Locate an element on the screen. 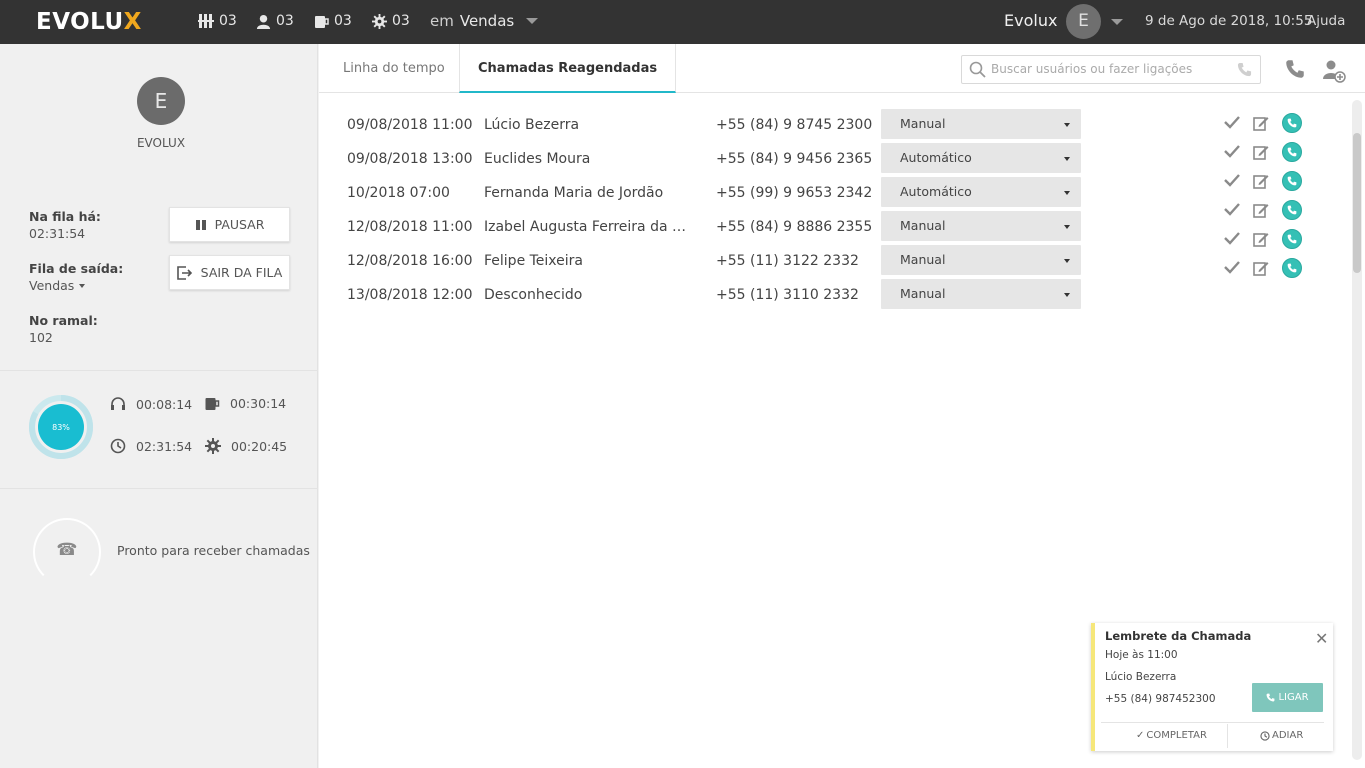  pause-icon is located at coordinates (200, 224).